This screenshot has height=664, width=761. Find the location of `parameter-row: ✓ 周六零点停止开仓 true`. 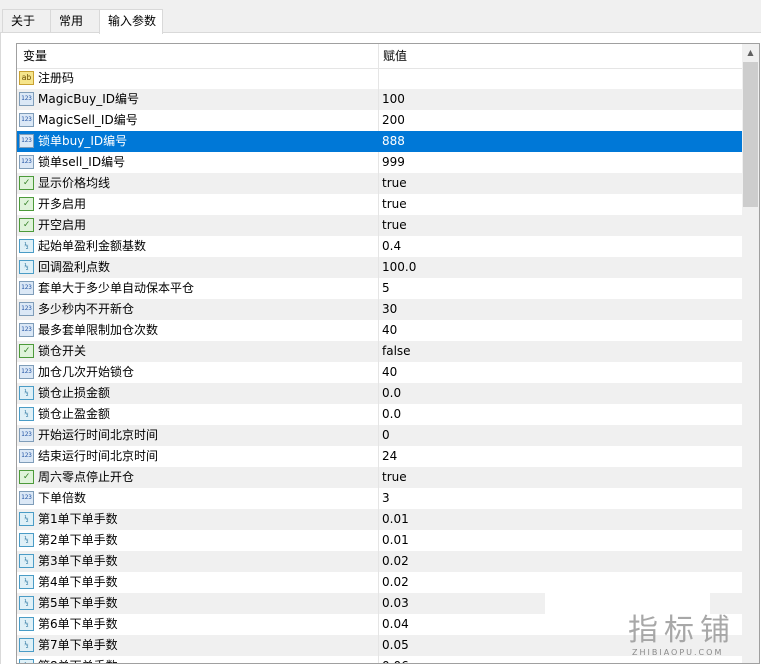

parameter-row: ✓ 周六零点停止开仓 true is located at coordinates (379, 477).